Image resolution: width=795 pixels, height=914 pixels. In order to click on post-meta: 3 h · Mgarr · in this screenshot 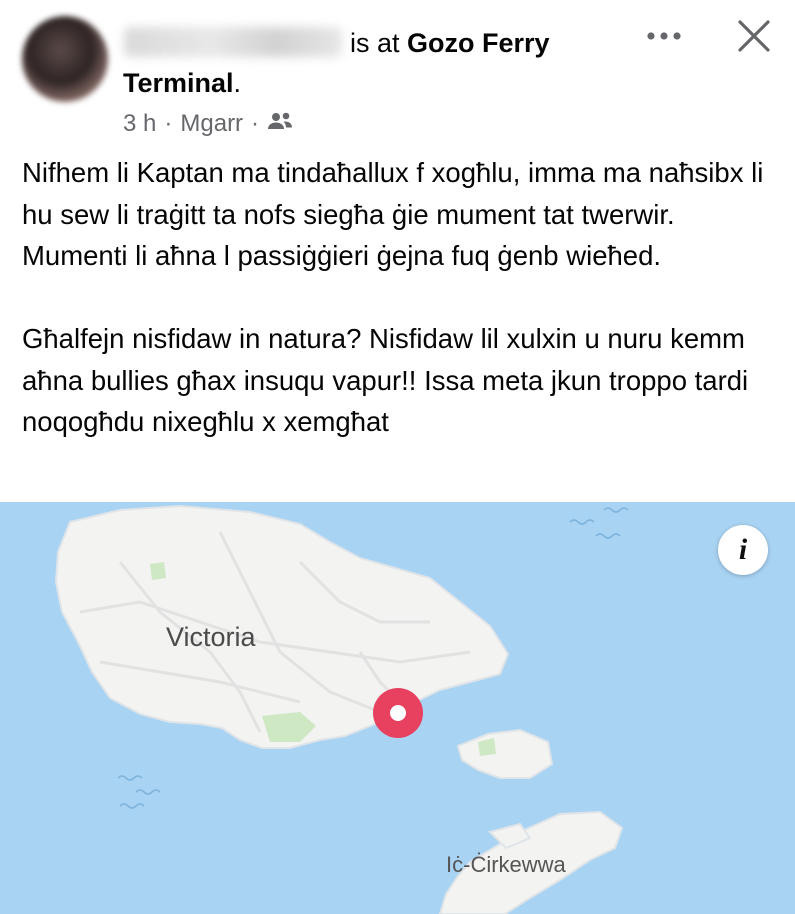, I will do `click(208, 124)`.